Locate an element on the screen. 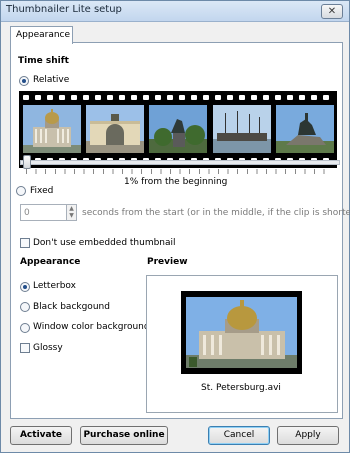 This screenshot has height=453, width=350. window-title: Thumbnailer Lite setup is located at coordinates (64, 9).